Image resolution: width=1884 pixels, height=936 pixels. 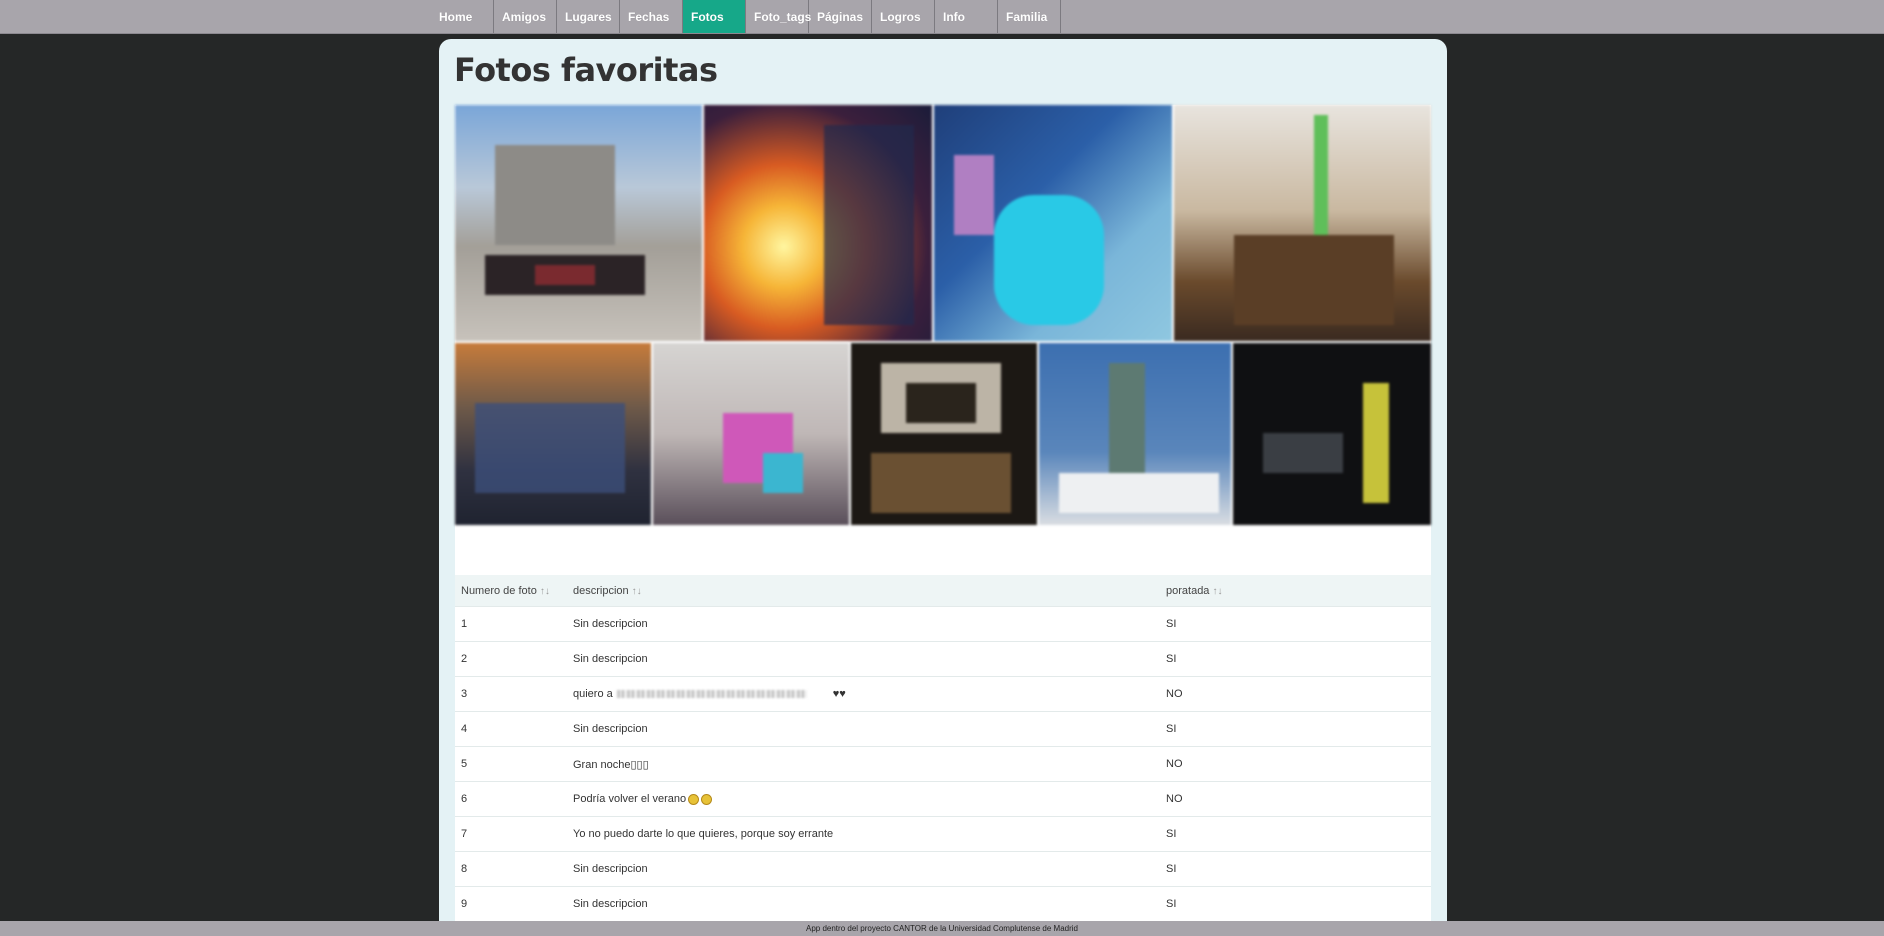 I want to click on table-row: 5 Gran noche▯▯▯ NO, so click(x=943, y=764).